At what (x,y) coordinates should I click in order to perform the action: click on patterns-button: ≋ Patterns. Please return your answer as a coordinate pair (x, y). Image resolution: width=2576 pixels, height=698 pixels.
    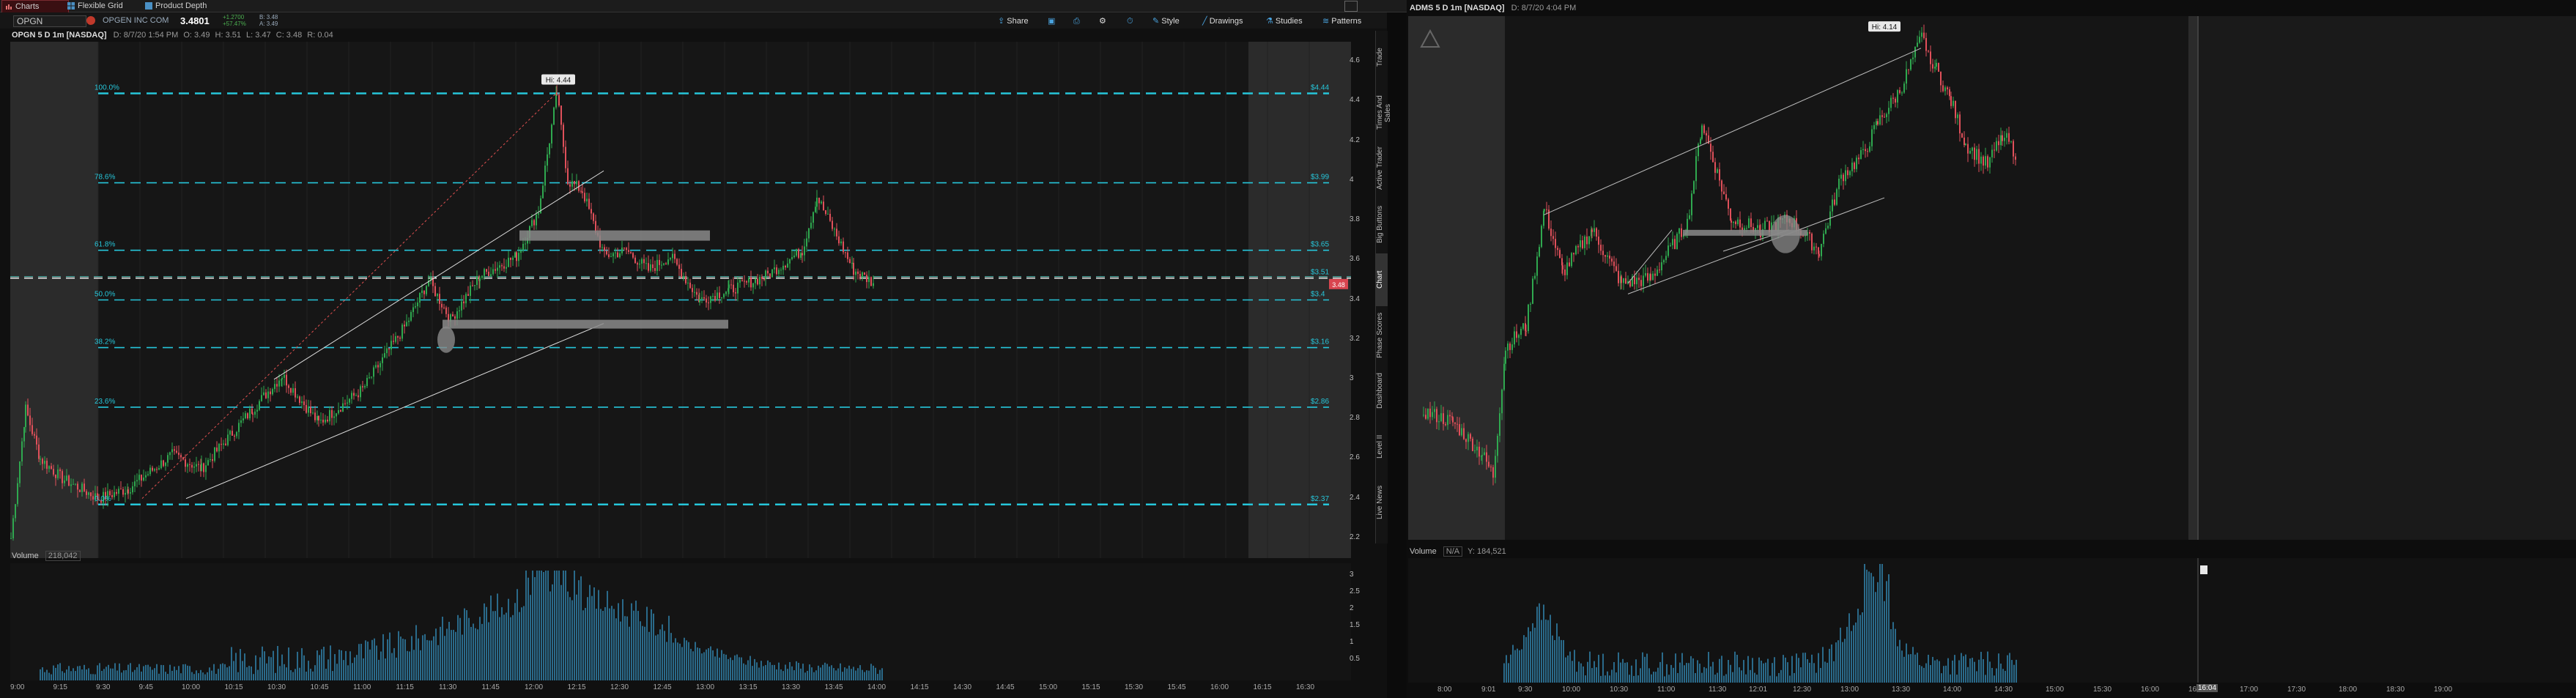
    Looking at the image, I should click on (1341, 21).